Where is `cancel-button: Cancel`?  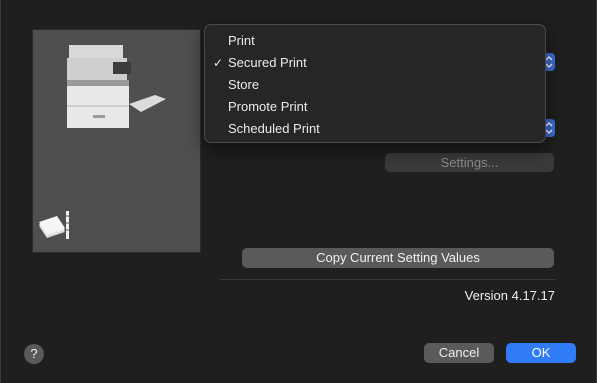
cancel-button: Cancel is located at coordinates (459, 353).